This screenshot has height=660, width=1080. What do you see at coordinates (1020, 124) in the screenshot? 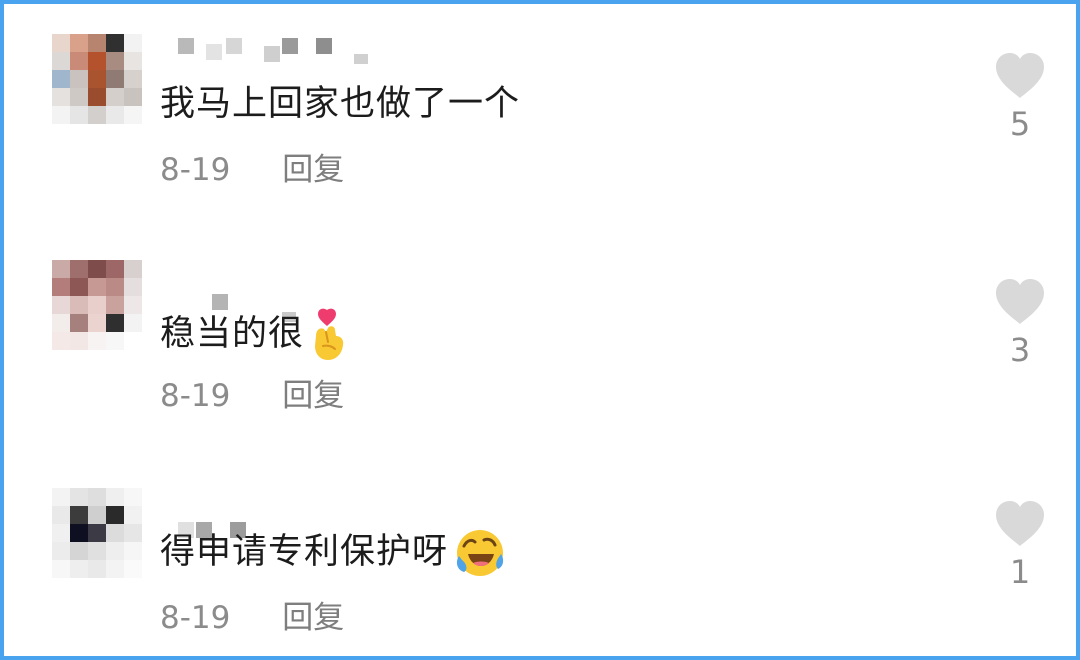
I see `like-count: 5` at bounding box center [1020, 124].